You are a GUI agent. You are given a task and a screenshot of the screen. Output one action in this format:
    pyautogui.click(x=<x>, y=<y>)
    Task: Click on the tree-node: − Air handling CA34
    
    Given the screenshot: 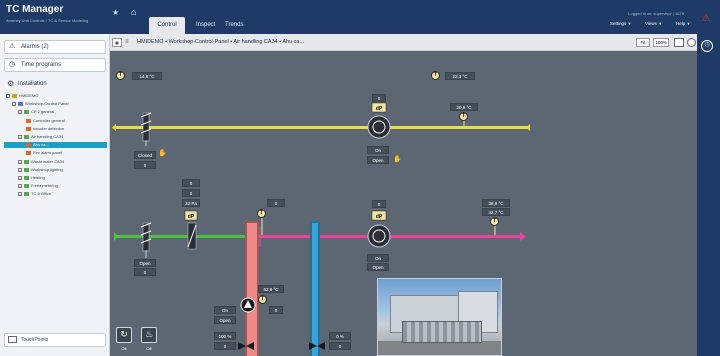 What is the action you would take?
    pyautogui.click(x=55, y=137)
    